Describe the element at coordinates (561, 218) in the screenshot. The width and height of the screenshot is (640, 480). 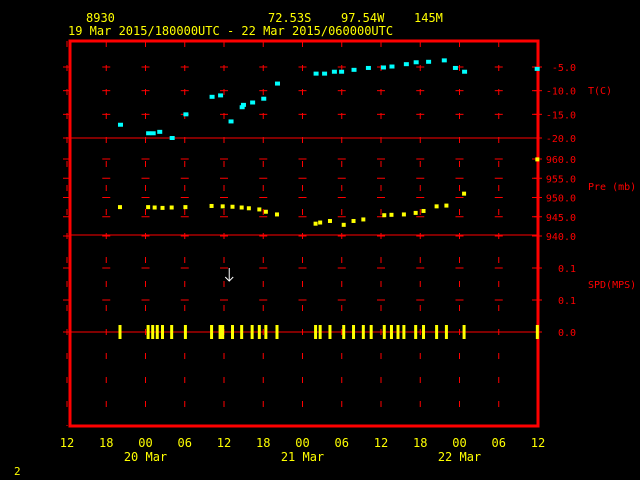
I see `y-tick-label: 945.0` at that location.